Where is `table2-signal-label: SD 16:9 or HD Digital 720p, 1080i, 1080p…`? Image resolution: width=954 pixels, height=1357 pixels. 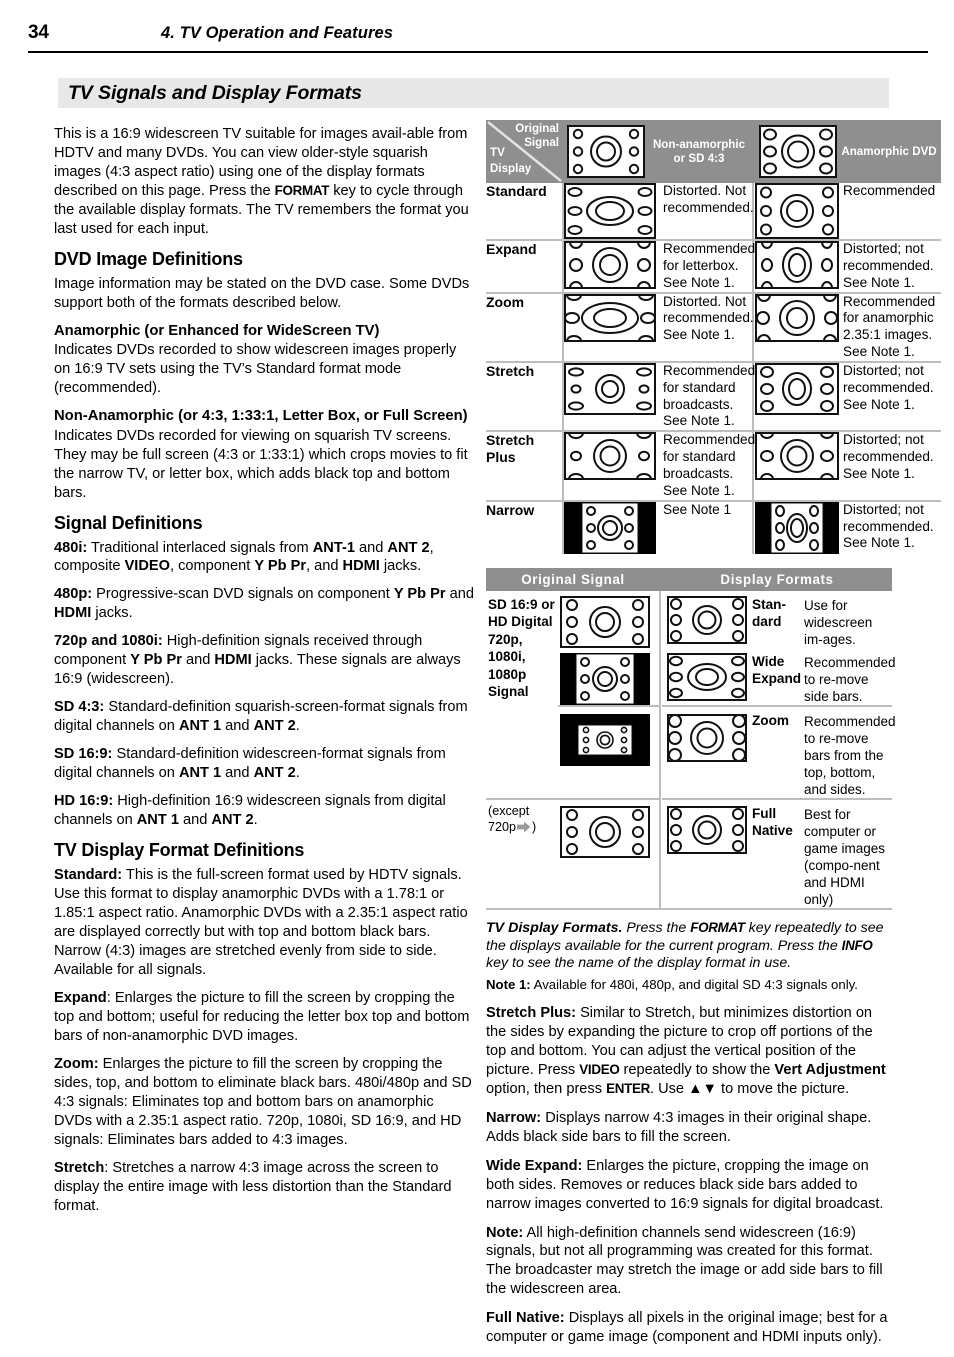
table2-signal-label: SD 16:9 or HD Digital 720p, 1080i, 1080p… is located at coordinates (521, 648).